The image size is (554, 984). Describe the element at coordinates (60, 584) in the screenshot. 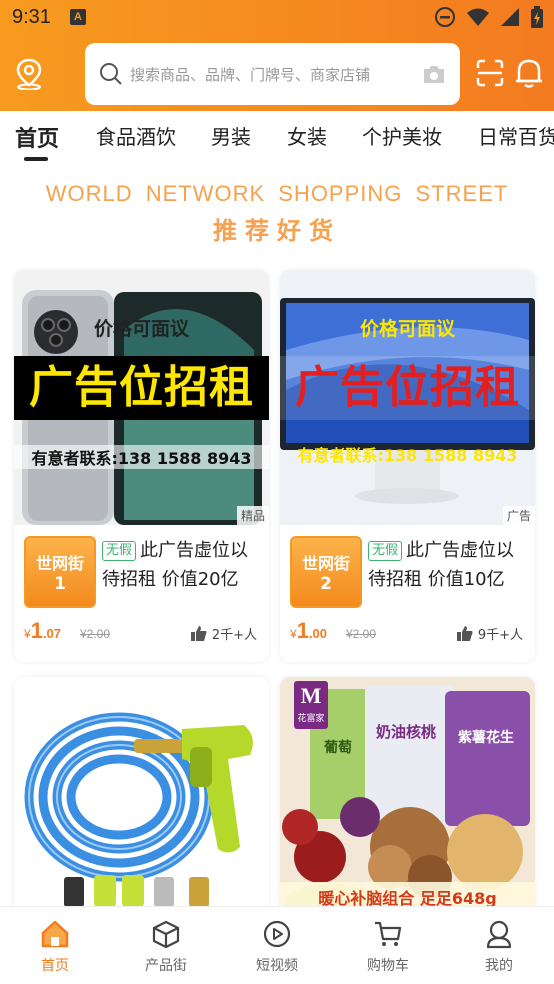

I see `badge-number: 1` at that location.